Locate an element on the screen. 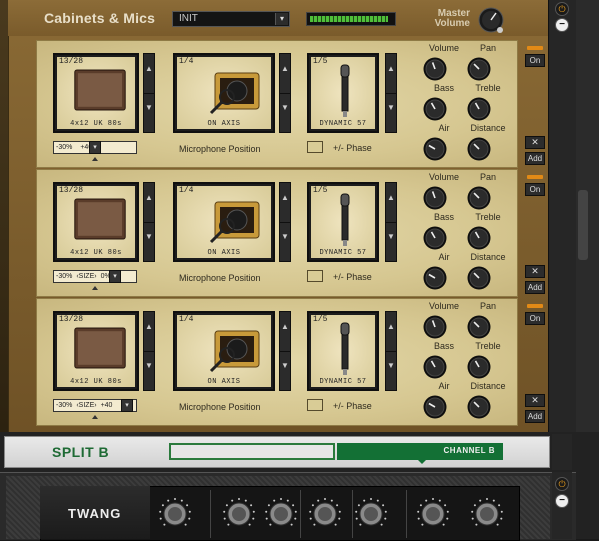 Image resolution: width=599 pixels, height=541 pixels. minimize-icon: − is located at coordinates (562, 25).